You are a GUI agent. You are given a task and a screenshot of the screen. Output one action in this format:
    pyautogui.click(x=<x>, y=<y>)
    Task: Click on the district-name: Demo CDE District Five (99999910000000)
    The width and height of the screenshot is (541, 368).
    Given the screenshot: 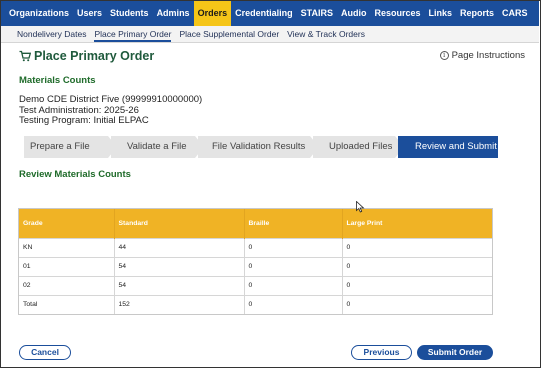 What is the action you would take?
    pyautogui.click(x=111, y=99)
    